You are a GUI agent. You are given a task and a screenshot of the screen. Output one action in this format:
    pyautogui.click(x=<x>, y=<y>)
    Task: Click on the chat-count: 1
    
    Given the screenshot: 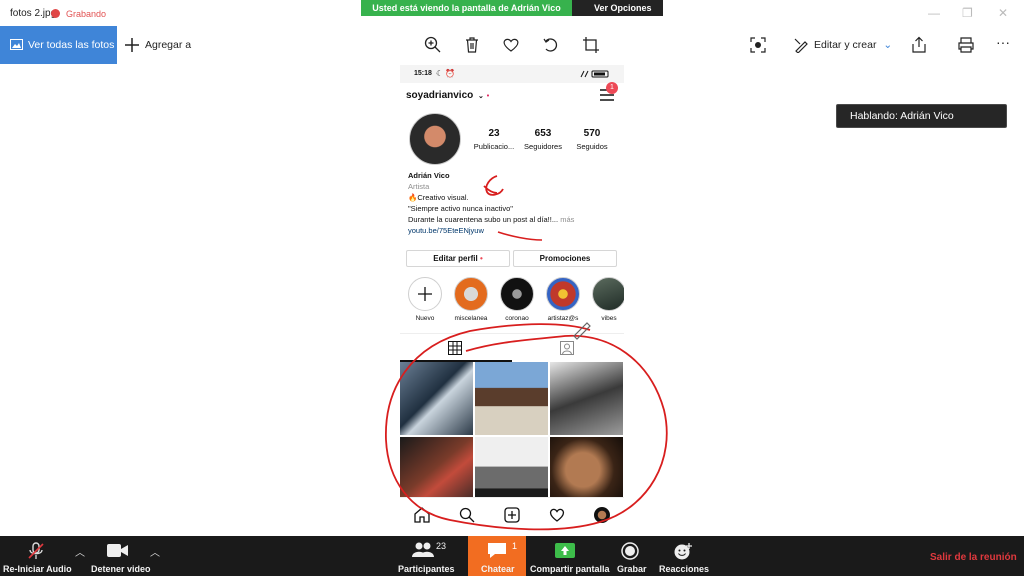 What is the action you would take?
    pyautogui.click(x=515, y=546)
    